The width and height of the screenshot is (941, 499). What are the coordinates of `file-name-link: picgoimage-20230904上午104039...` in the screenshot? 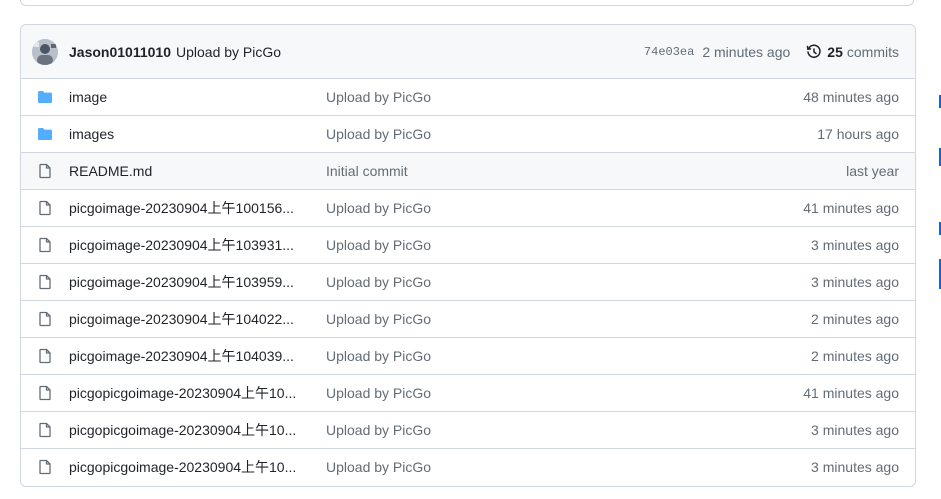 It's located at (189, 356).